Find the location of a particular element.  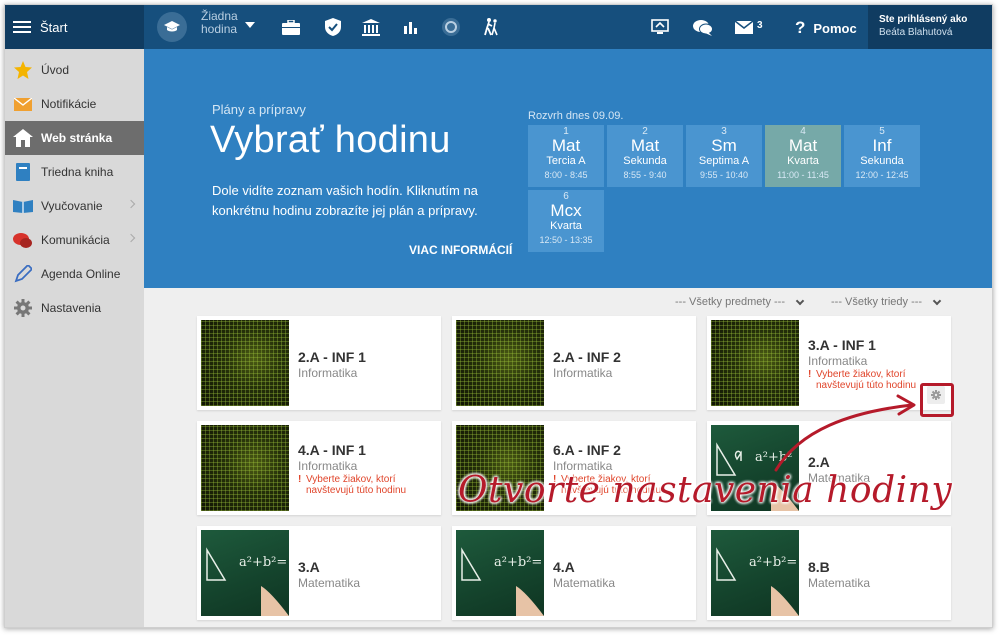

lesson-card: a²+b²= 8.B Matematika is located at coordinates (829, 573).